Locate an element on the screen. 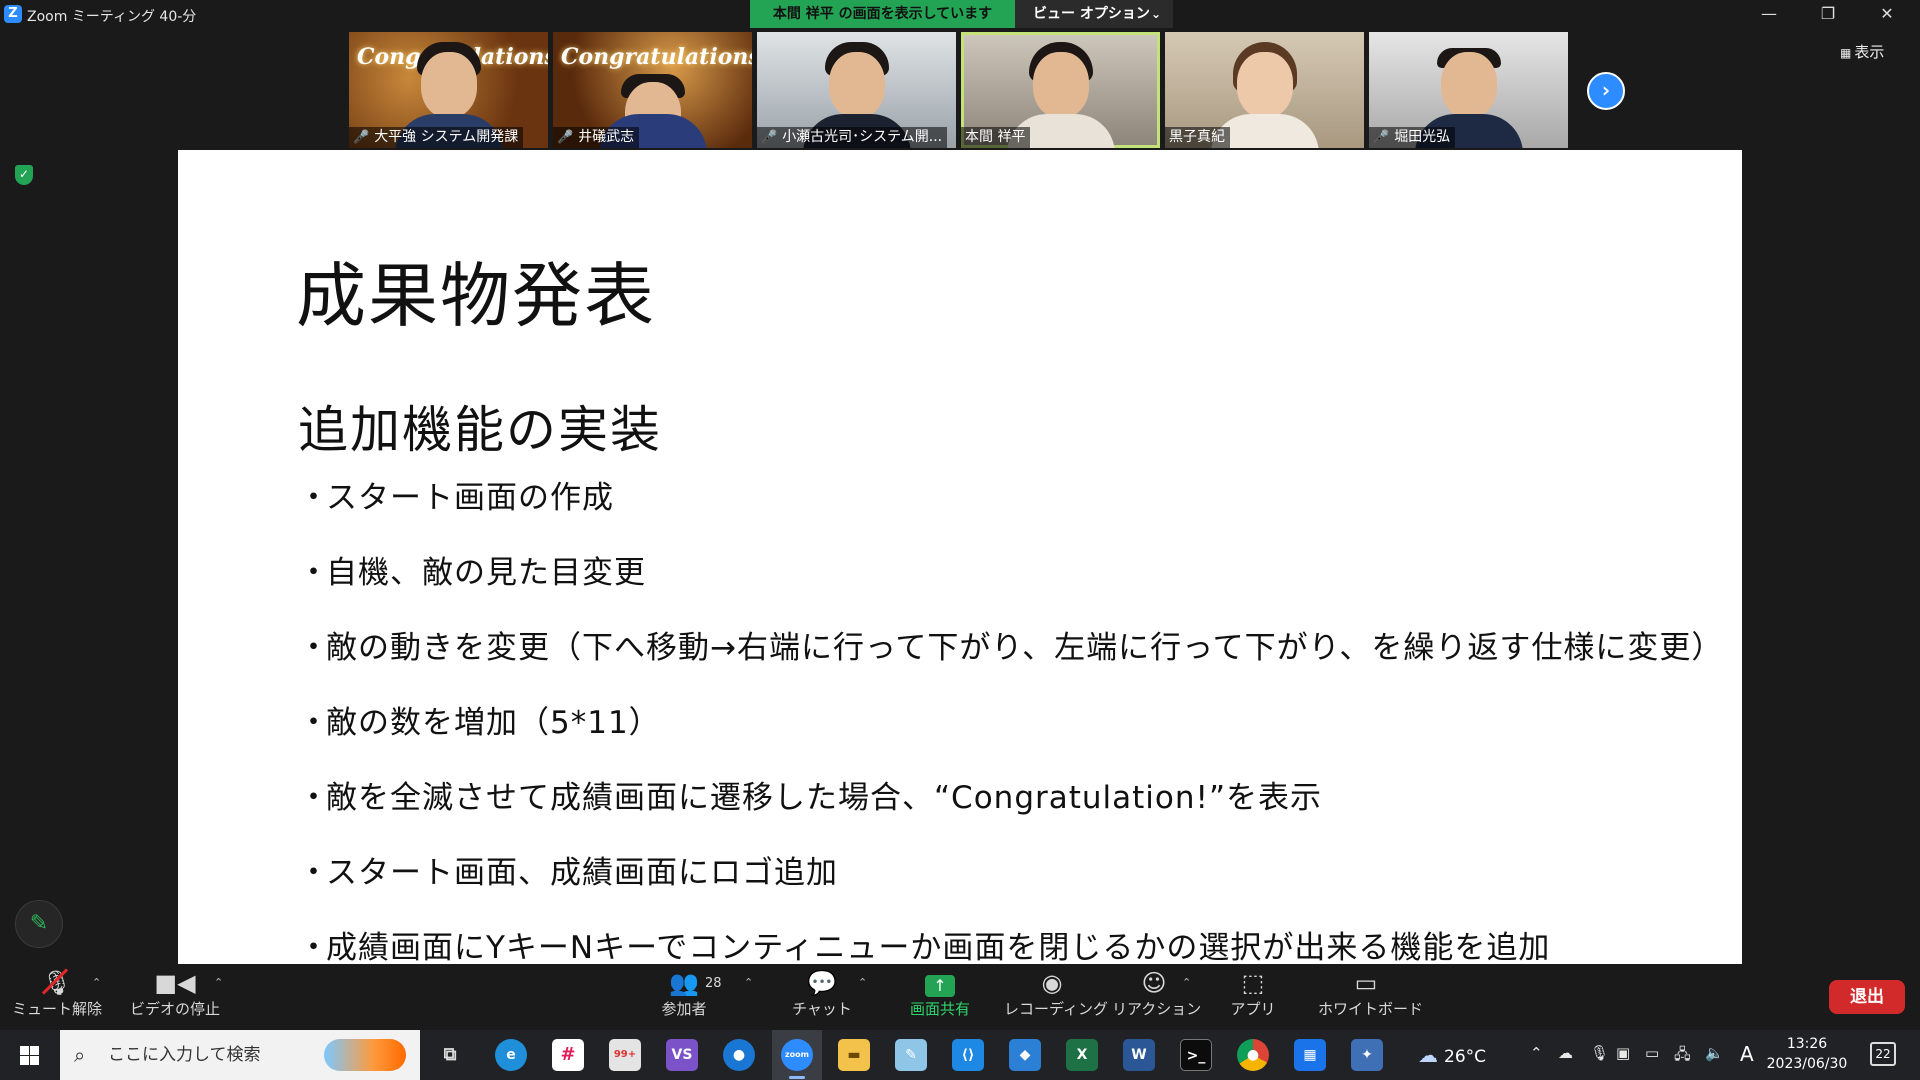 Image resolution: width=1920 pixels, height=1080 pixels. participants-count-badge: 28 is located at coordinates (713, 983).